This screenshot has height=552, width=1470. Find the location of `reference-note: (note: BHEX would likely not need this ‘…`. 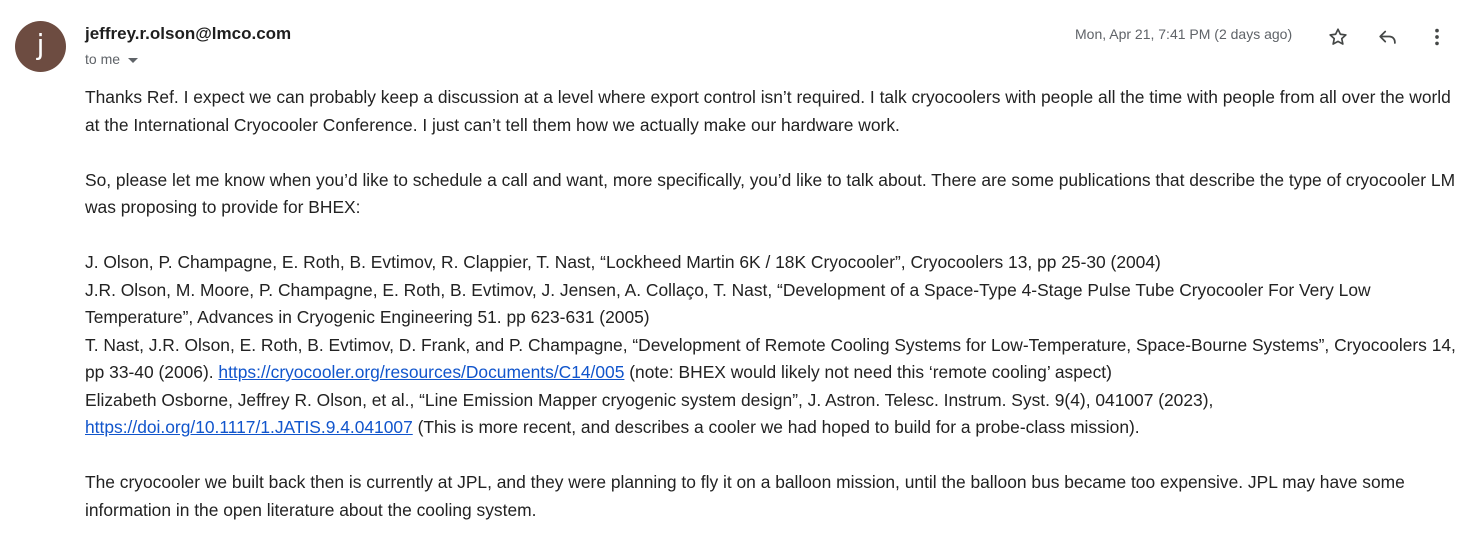

reference-note: (note: BHEX would likely not need this ‘… is located at coordinates (868, 372).